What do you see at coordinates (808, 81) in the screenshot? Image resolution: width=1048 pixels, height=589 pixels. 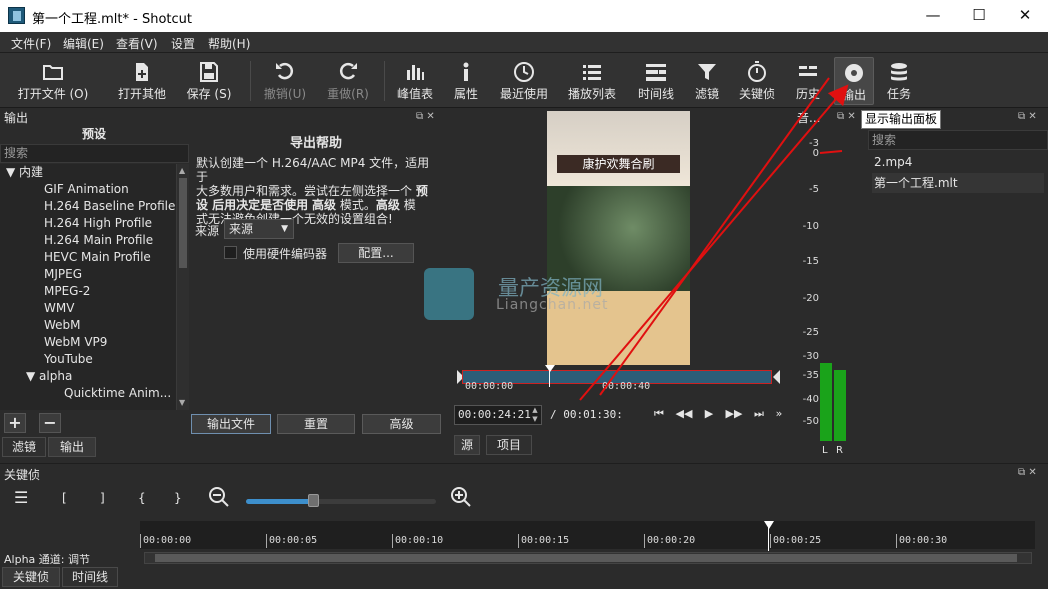 I see `history-button: 历史` at bounding box center [808, 81].